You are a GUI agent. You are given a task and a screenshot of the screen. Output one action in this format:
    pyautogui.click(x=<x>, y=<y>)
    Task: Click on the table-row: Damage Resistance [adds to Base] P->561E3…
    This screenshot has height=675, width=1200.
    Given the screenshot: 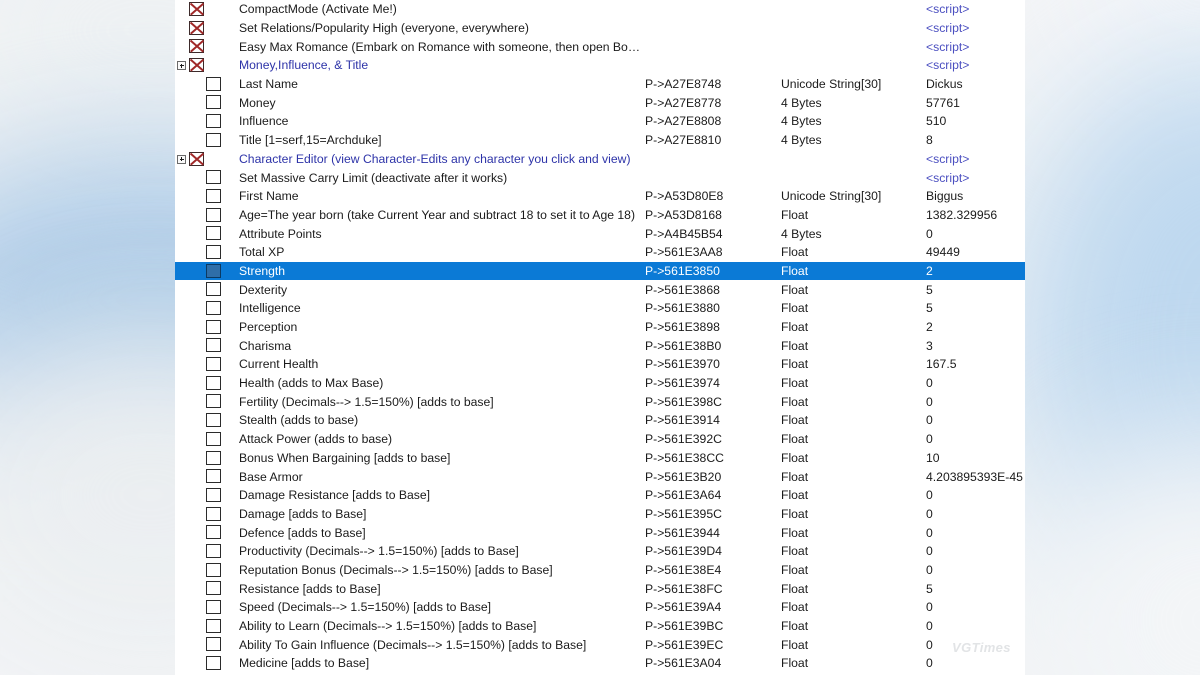 What is the action you would take?
    pyautogui.click(x=600, y=495)
    